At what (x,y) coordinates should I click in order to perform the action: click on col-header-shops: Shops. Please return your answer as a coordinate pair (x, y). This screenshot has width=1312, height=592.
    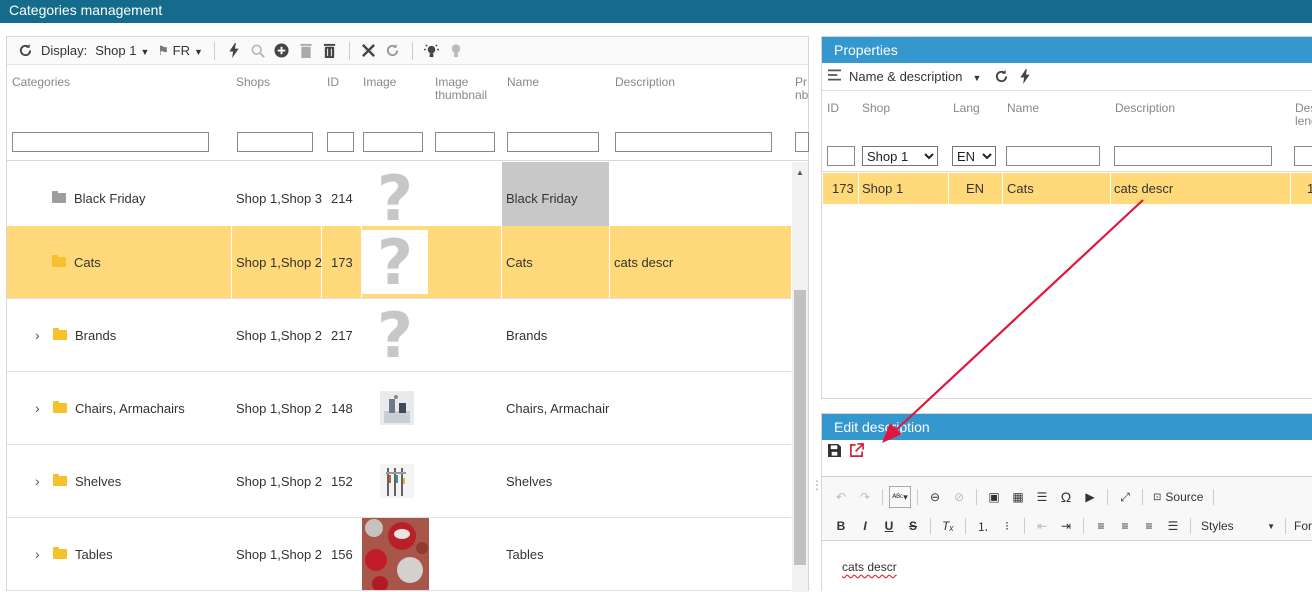
    Looking at the image, I should click on (253, 82).